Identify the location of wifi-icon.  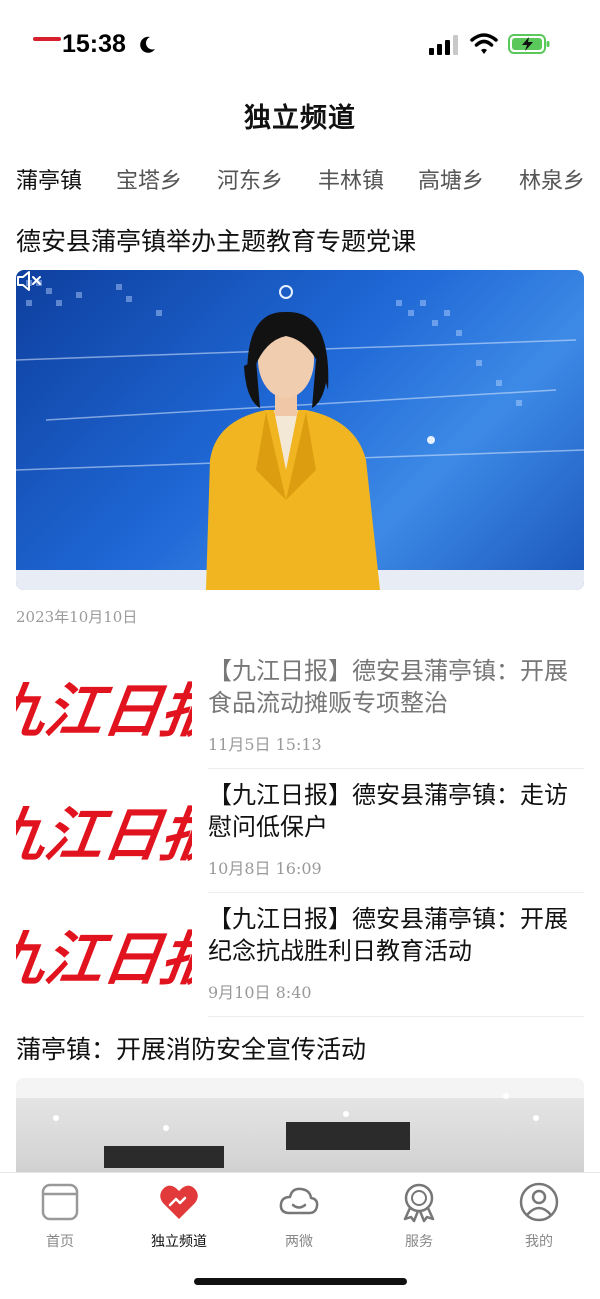
(484, 43).